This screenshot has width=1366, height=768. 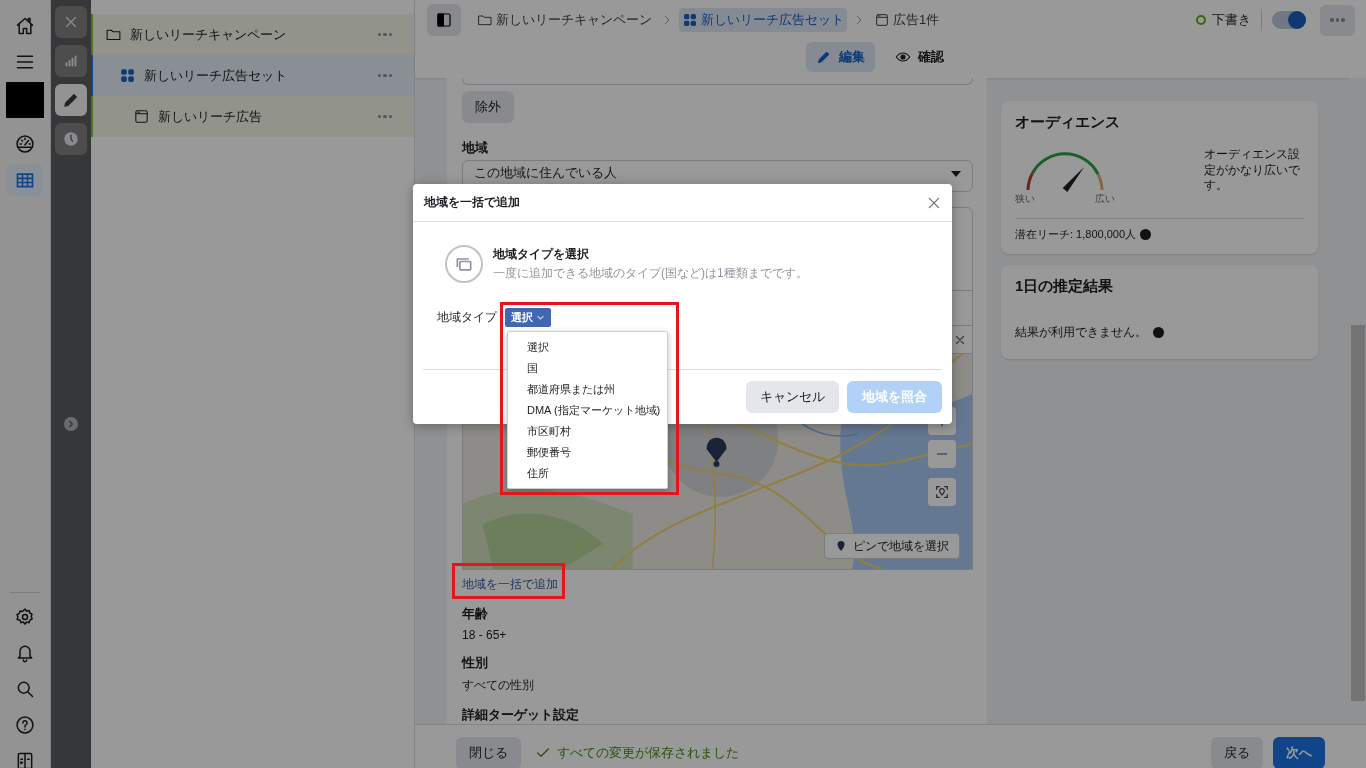 What do you see at coordinates (587, 473) in the screenshot?
I see `dropdown-option: 住所` at bounding box center [587, 473].